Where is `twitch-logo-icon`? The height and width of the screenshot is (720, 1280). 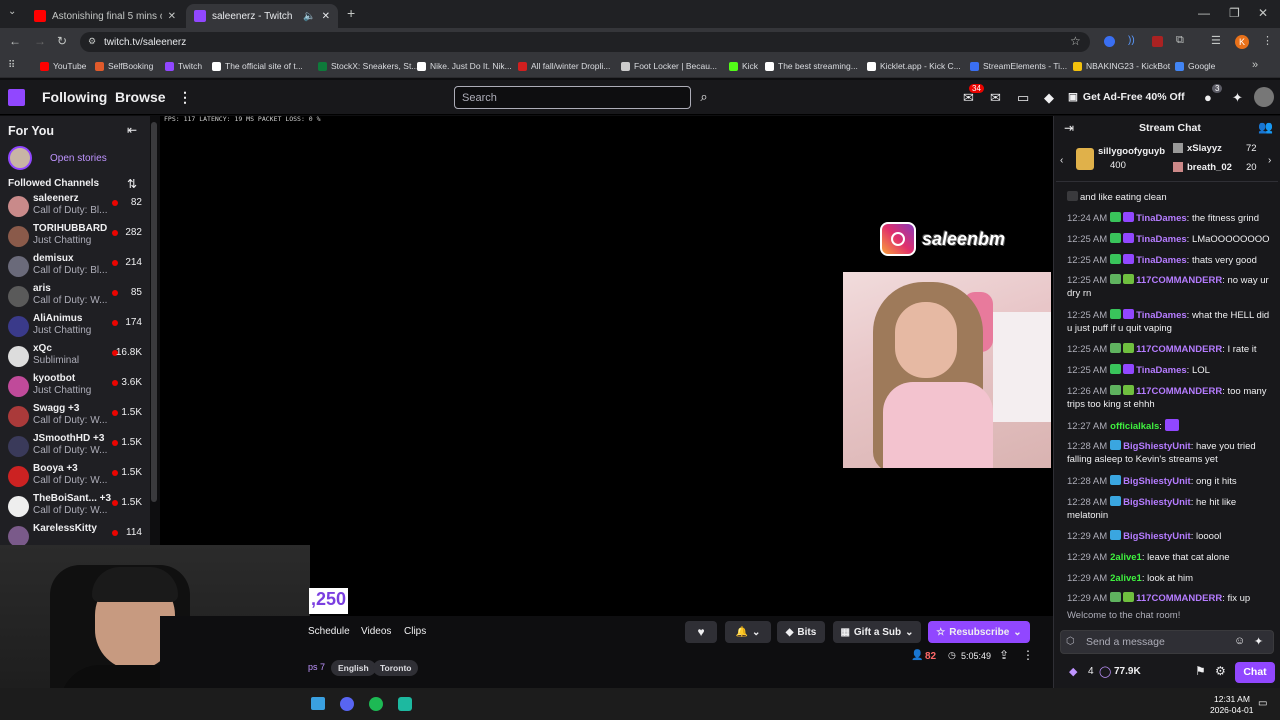 twitch-logo-icon is located at coordinates (16, 97).